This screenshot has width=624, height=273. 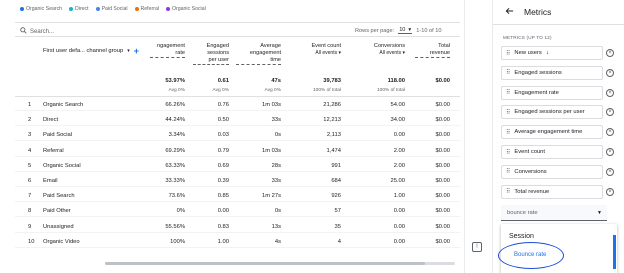 I want to click on panel-title: Metrics, so click(x=538, y=12).